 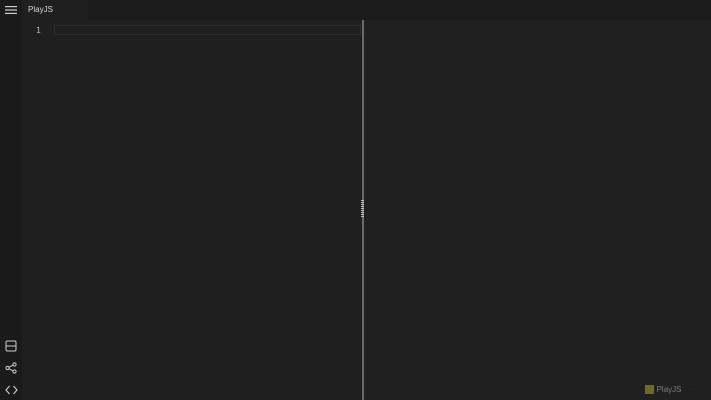 I want to click on code-icon, so click(x=11, y=390).